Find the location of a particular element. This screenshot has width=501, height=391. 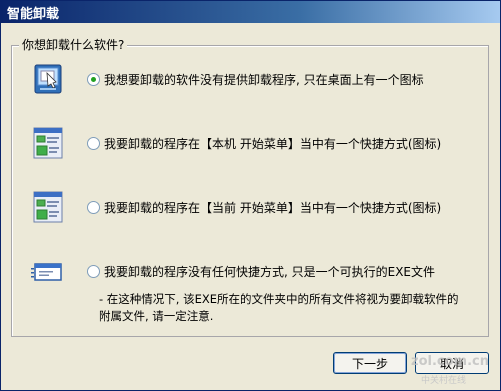

group-title: 你想卸载什么软件? is located at coordinates (73, 44).